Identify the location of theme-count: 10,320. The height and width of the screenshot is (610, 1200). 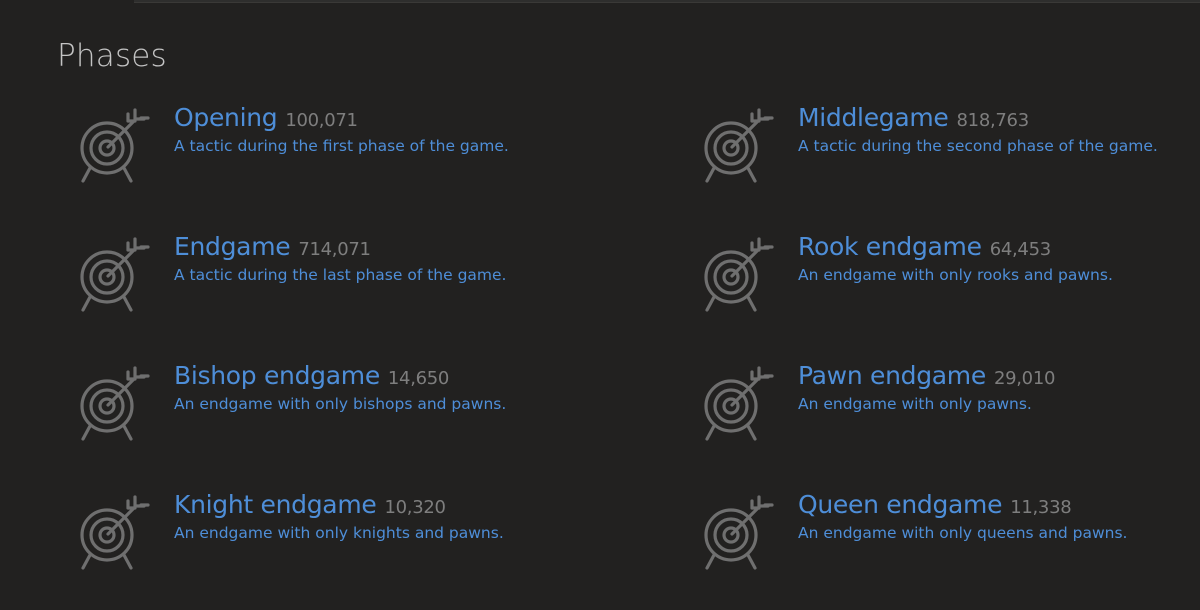
(415, 507).